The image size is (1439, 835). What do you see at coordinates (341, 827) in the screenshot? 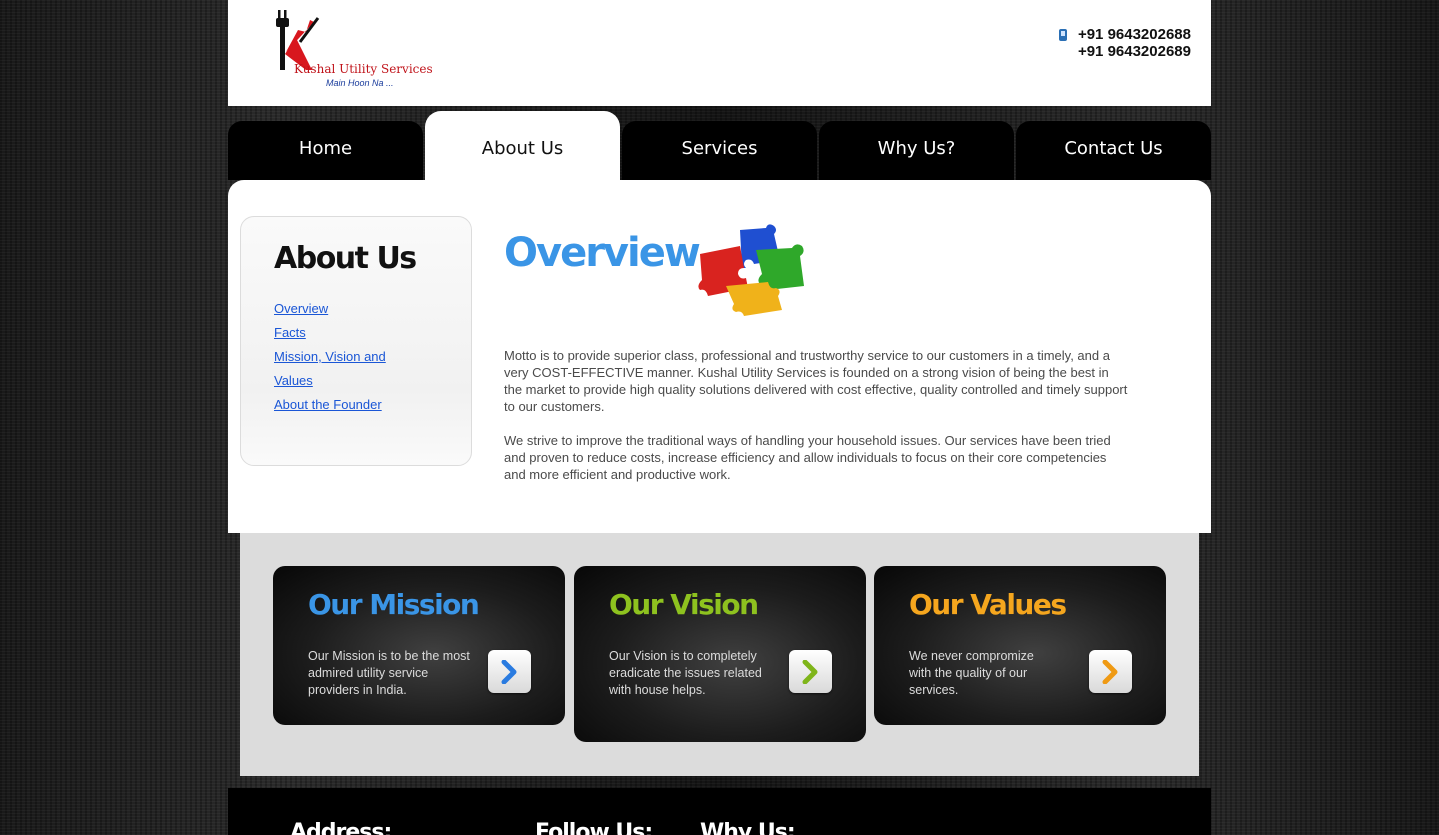
I see `footer-address-heading: Address:` at bounding box center [341, 827].